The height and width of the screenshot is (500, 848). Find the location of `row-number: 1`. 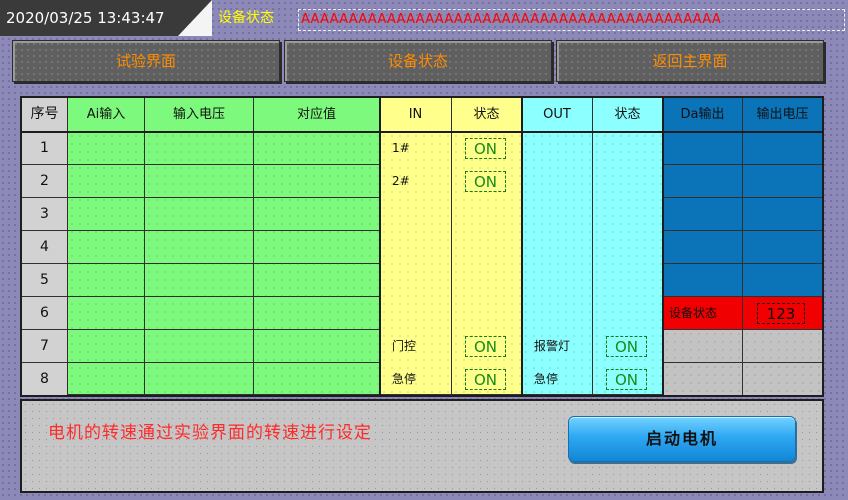

row-number: 1 is located at coordinates (45, 148).